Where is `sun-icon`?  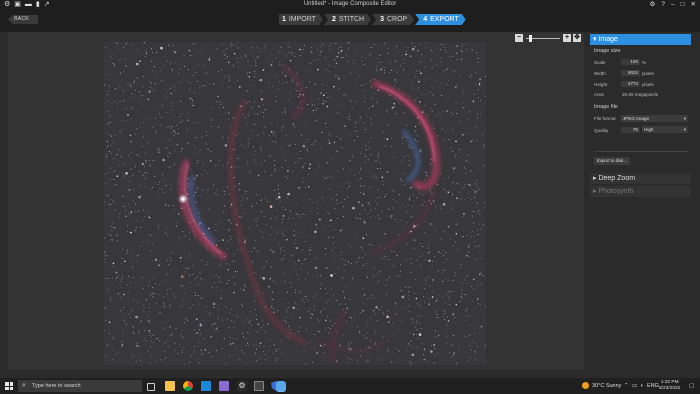
sun-icon is located at coordinates (585, 386).